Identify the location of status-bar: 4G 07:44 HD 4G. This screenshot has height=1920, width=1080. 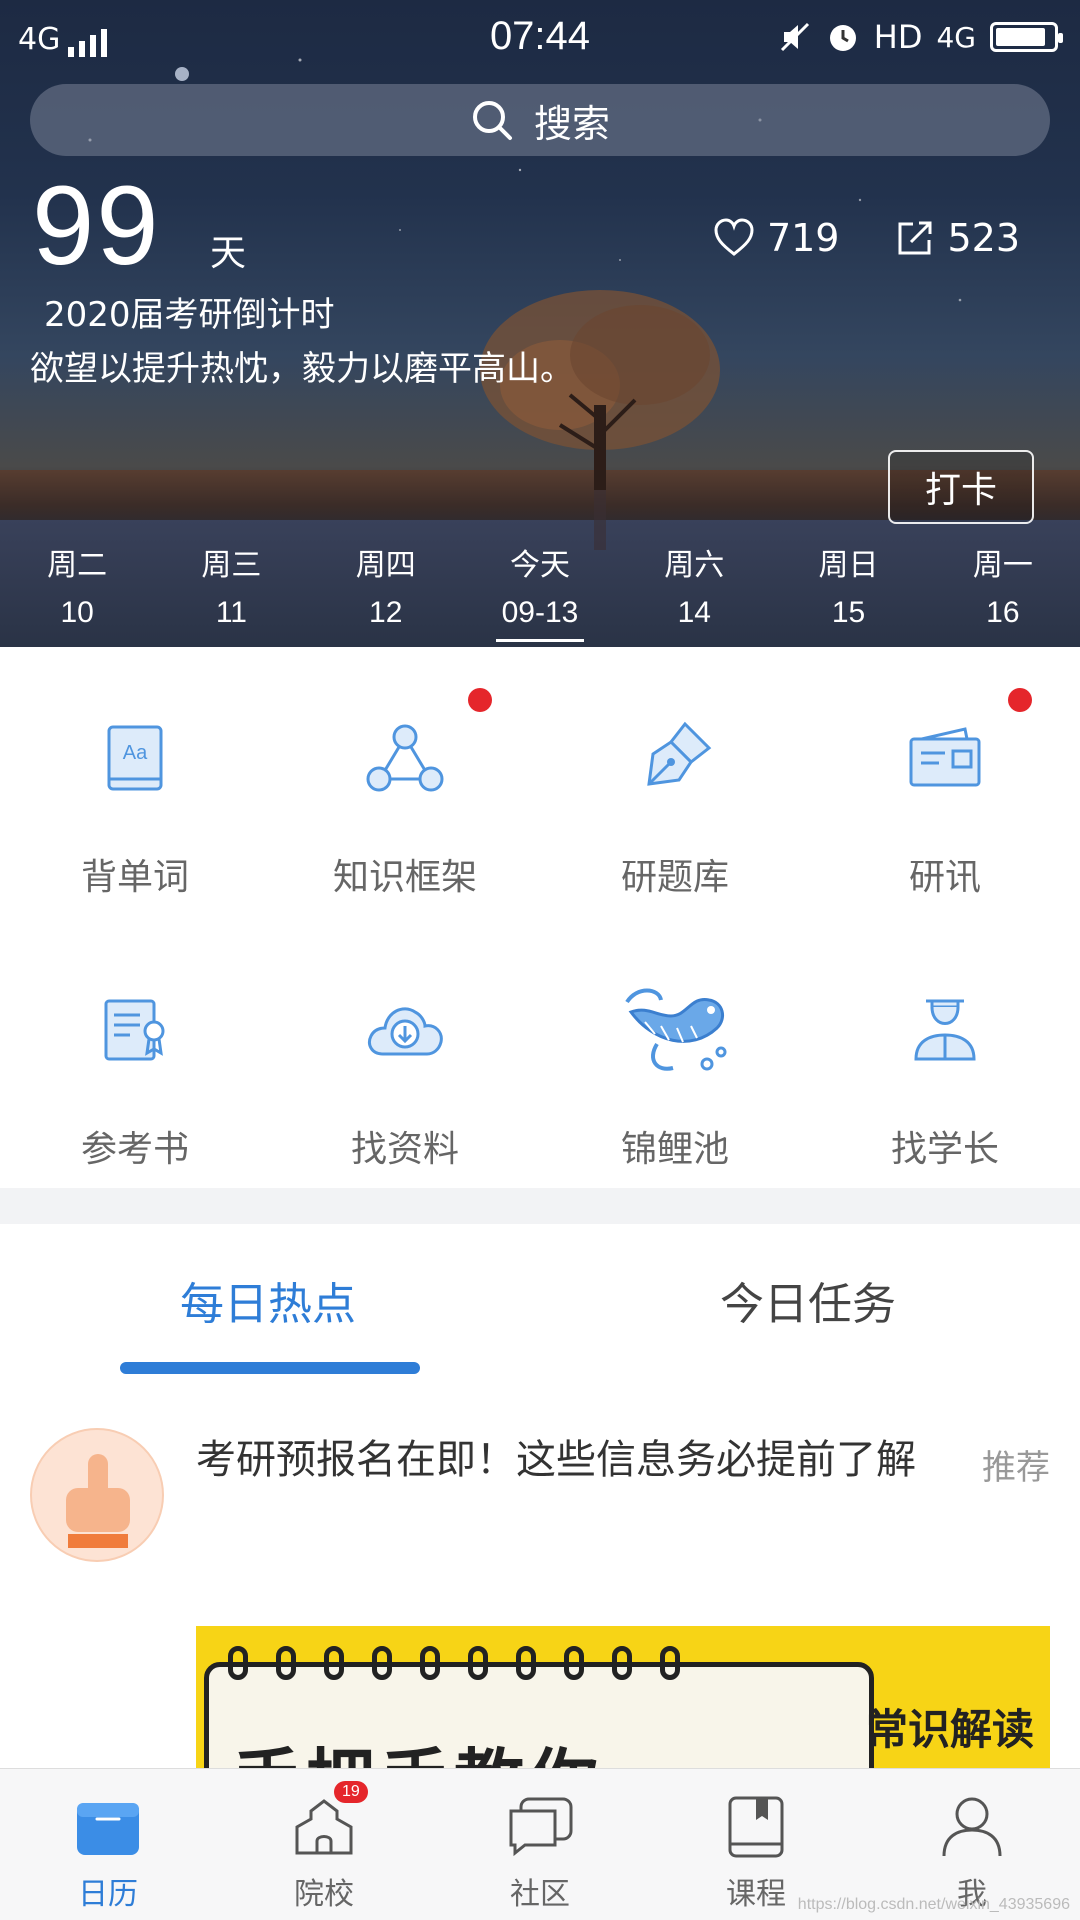
(540, 38).